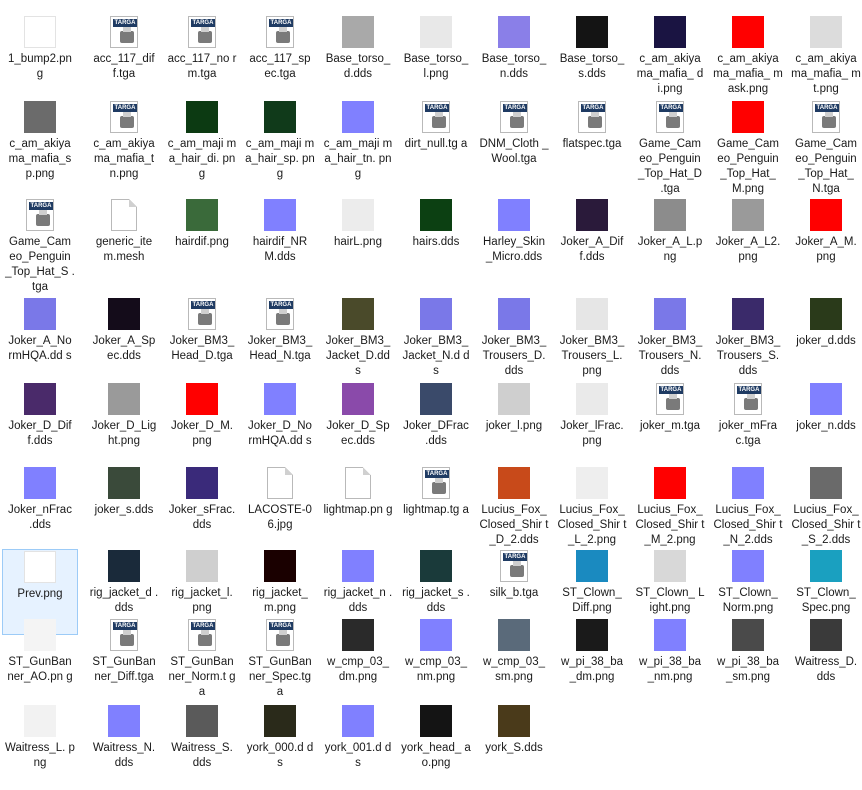 This screenshot has width=862, height=790. Describe the element at coordinates (748, 661) in the screenshot. I see `file-item-w-pi-38-ba-sm-png: w_pi_38_ba _sm.png` at that location.